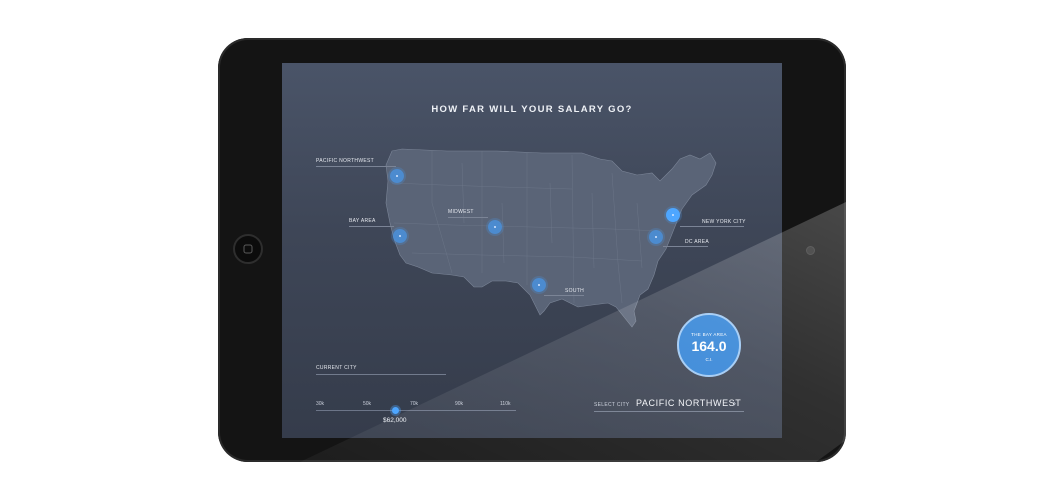 Image resolution: width=1064 pixels, height=500 pixels. What do you see at coordinates (400, 236) in the screenshot?
I see `region-pin-bay-area` at bounding box center [400, 236].